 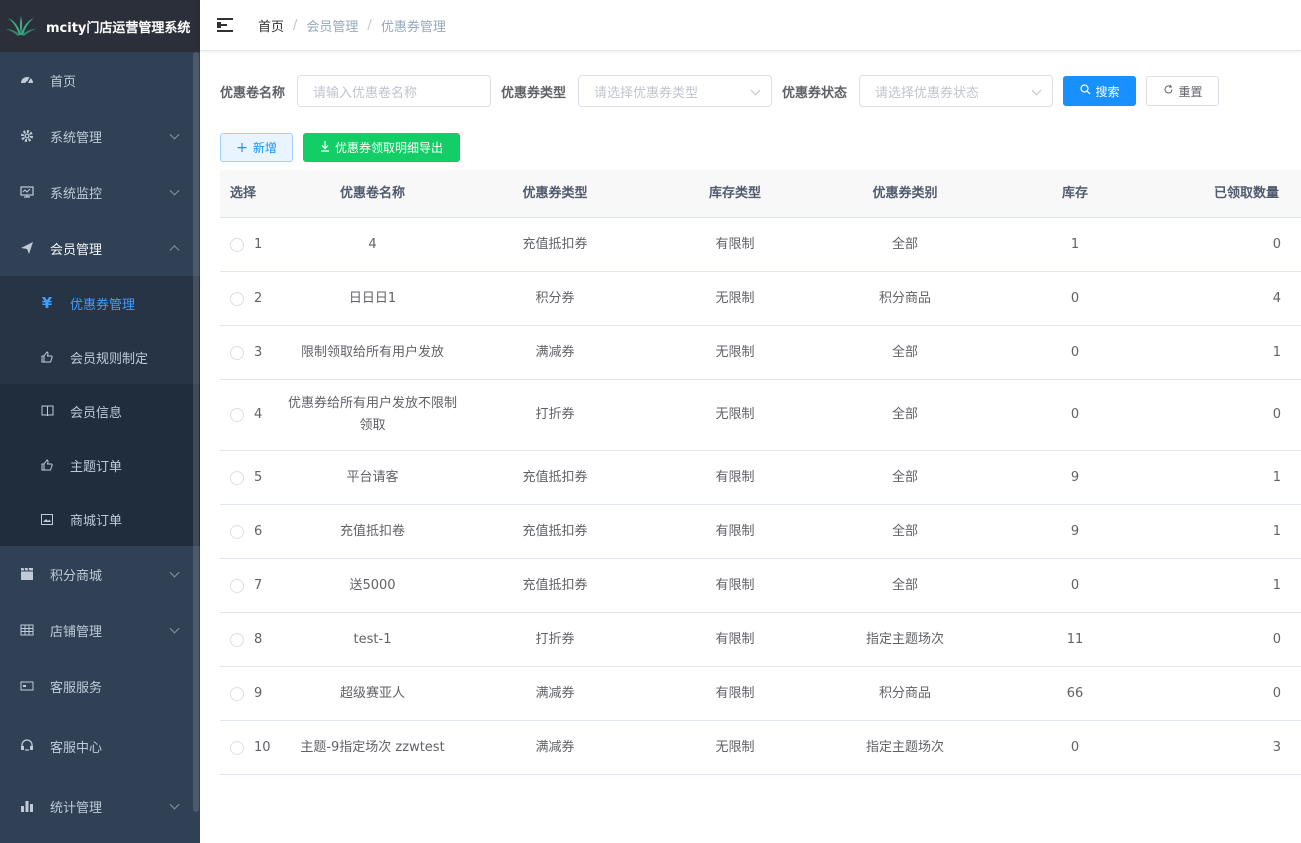 What do you see at coordinates (100, 519) in the screenshot?
I see `sidebar-item-mall-orders: 商城订单` at bounding box center [100, 519].